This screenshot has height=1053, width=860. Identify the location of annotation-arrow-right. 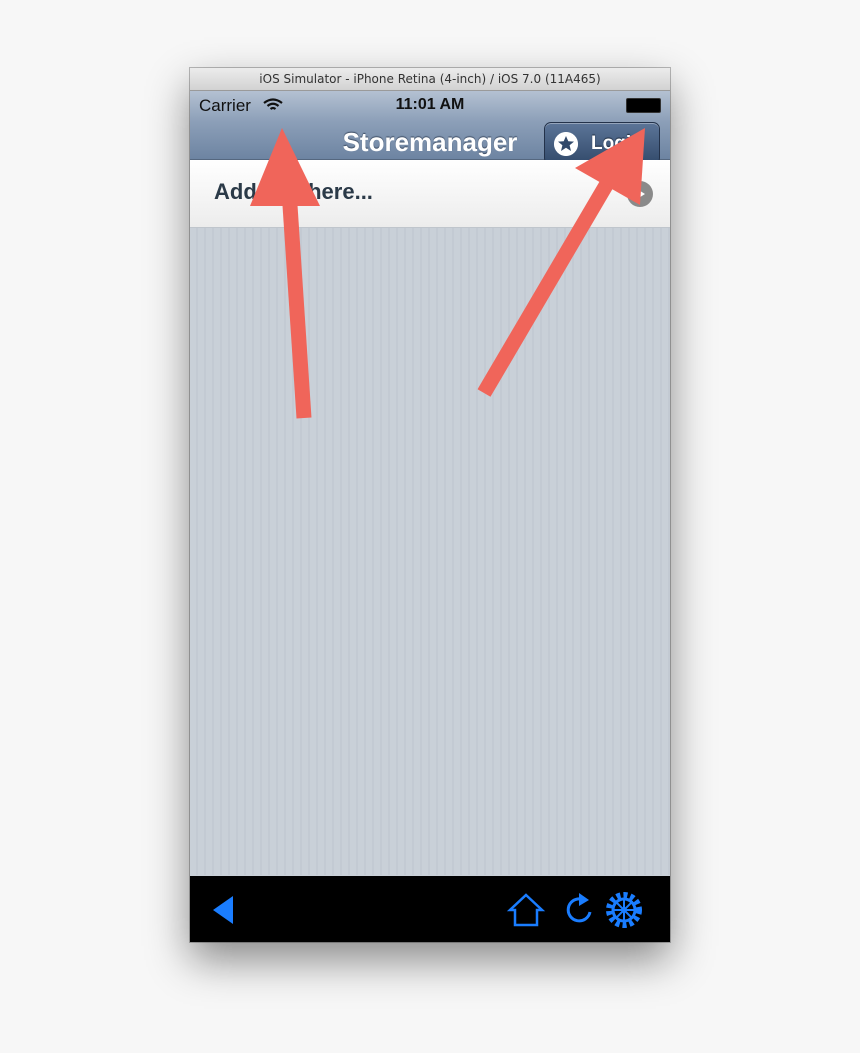
(561, 262).